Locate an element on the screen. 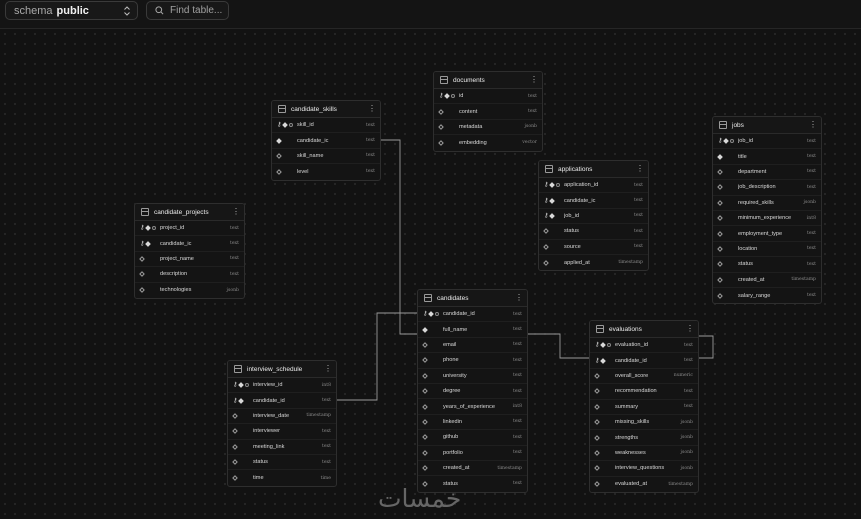  table-header: candidate_projects ⋮ is located at coordinates (189, 212).